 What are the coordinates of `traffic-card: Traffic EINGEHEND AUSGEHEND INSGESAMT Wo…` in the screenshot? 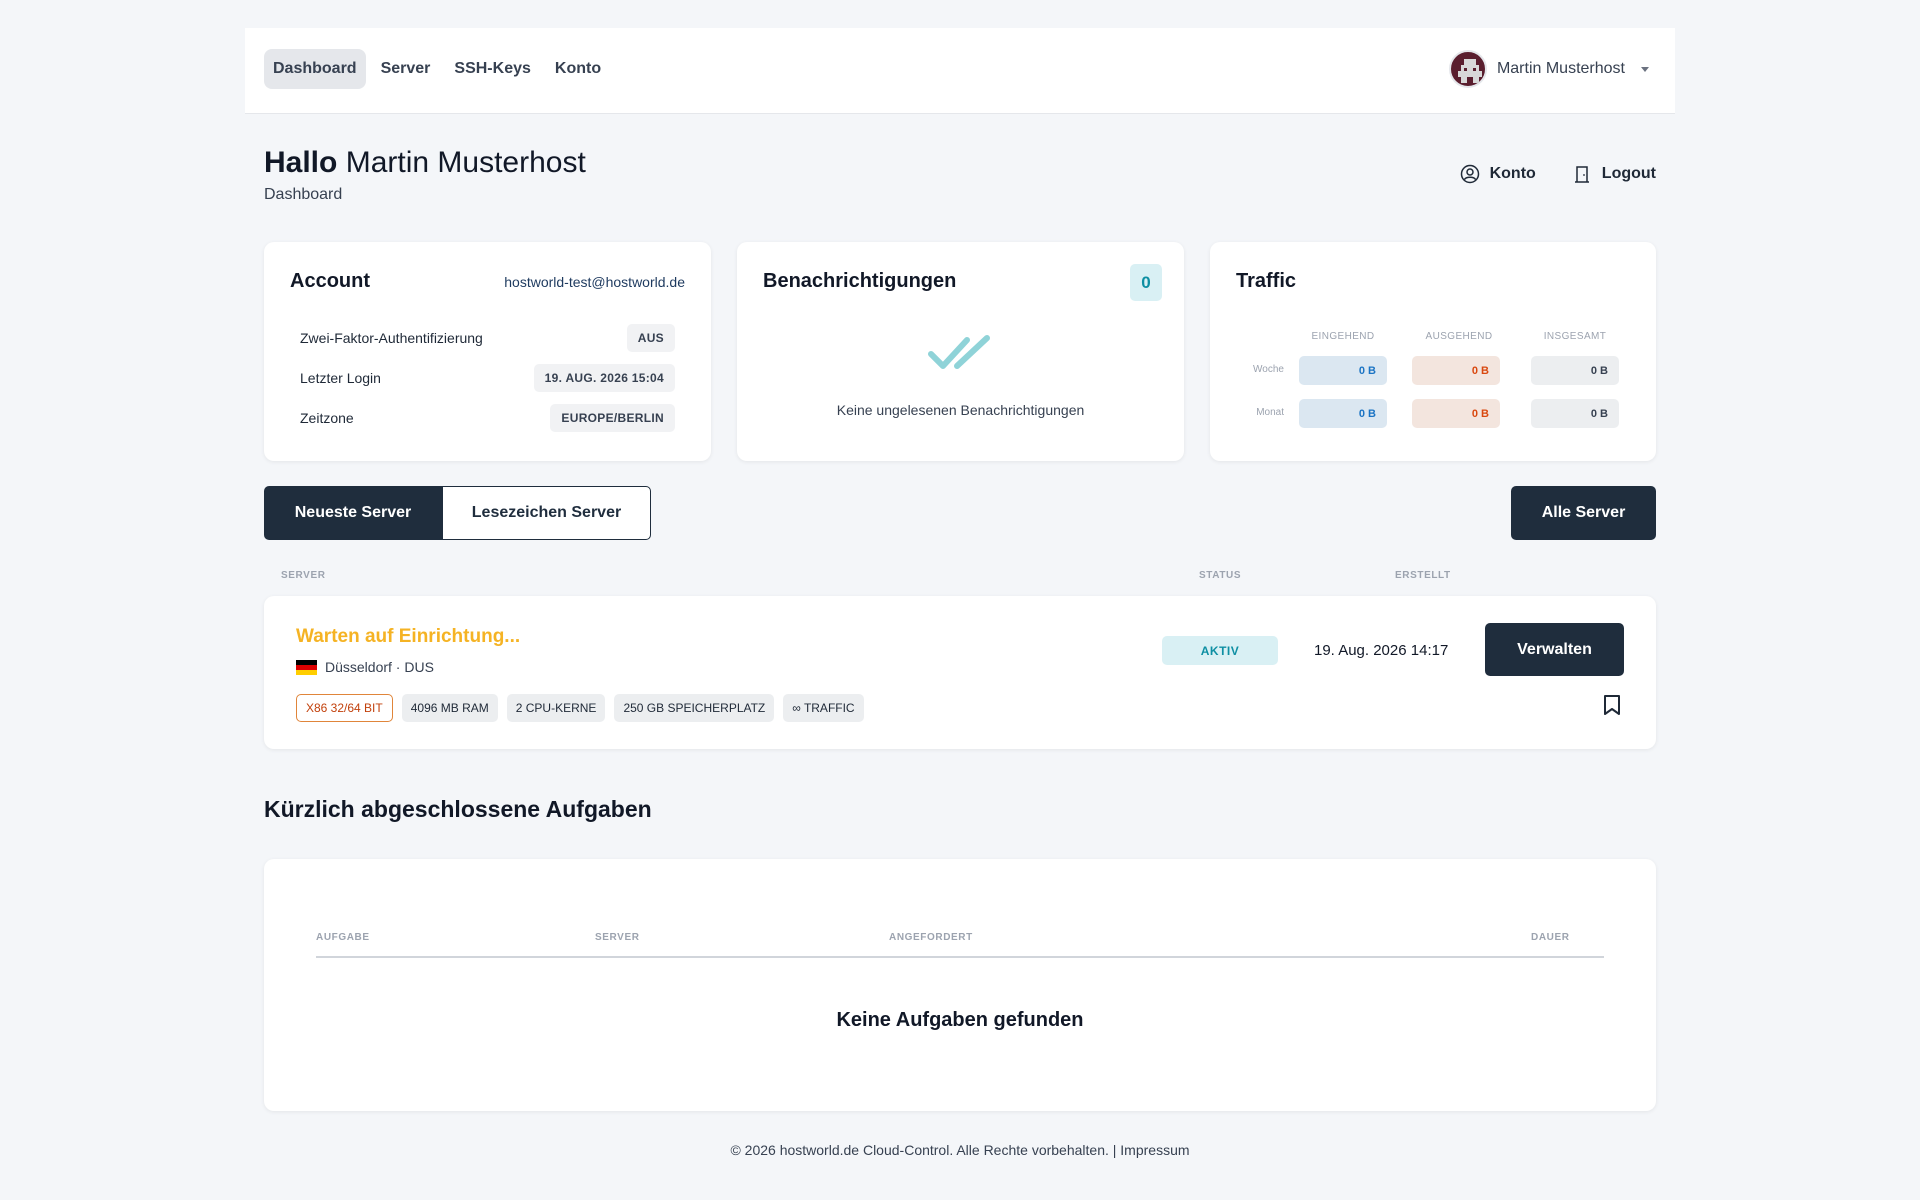 It's located at (1433, 351).